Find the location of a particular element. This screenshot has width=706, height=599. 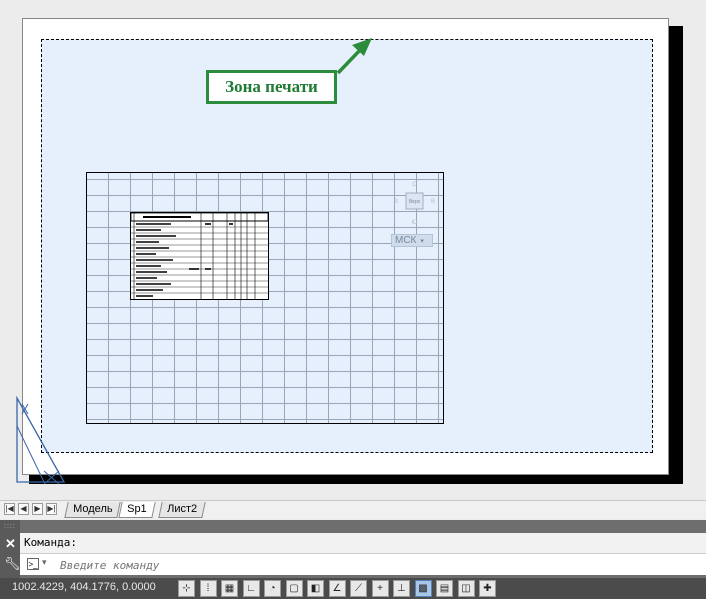

command-line-panel: :::: ✕ 🔧︎ Команда: >_ ▾ is located at coordinates (353, 549).